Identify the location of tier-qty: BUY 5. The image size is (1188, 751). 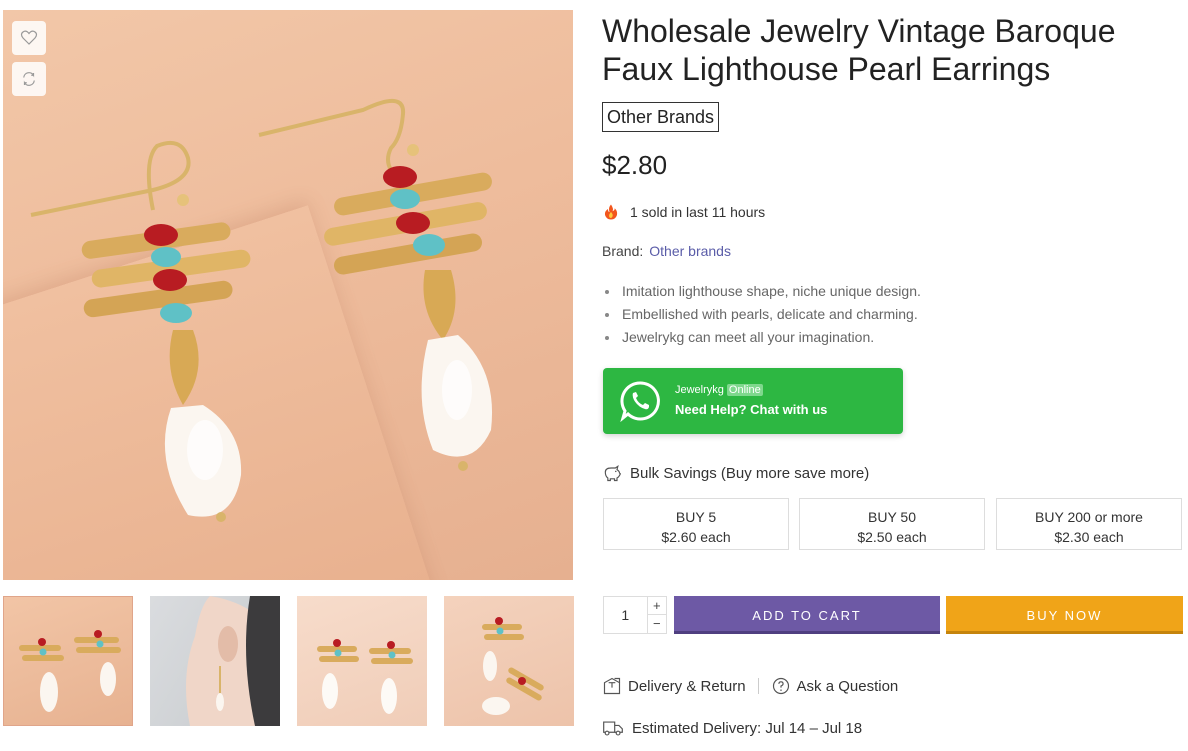
(696, 517).